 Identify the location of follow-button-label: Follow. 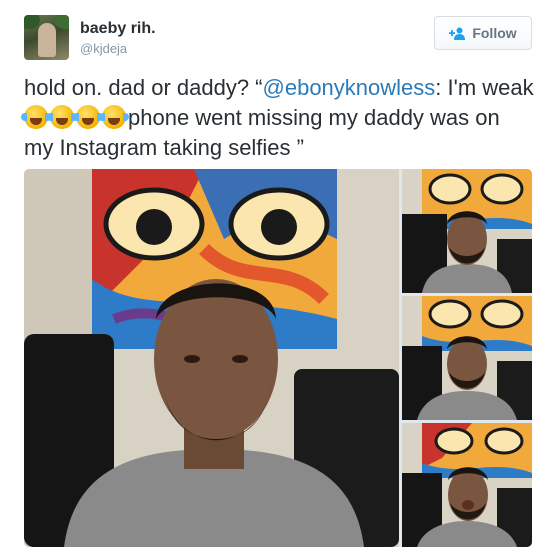
(494, 33).